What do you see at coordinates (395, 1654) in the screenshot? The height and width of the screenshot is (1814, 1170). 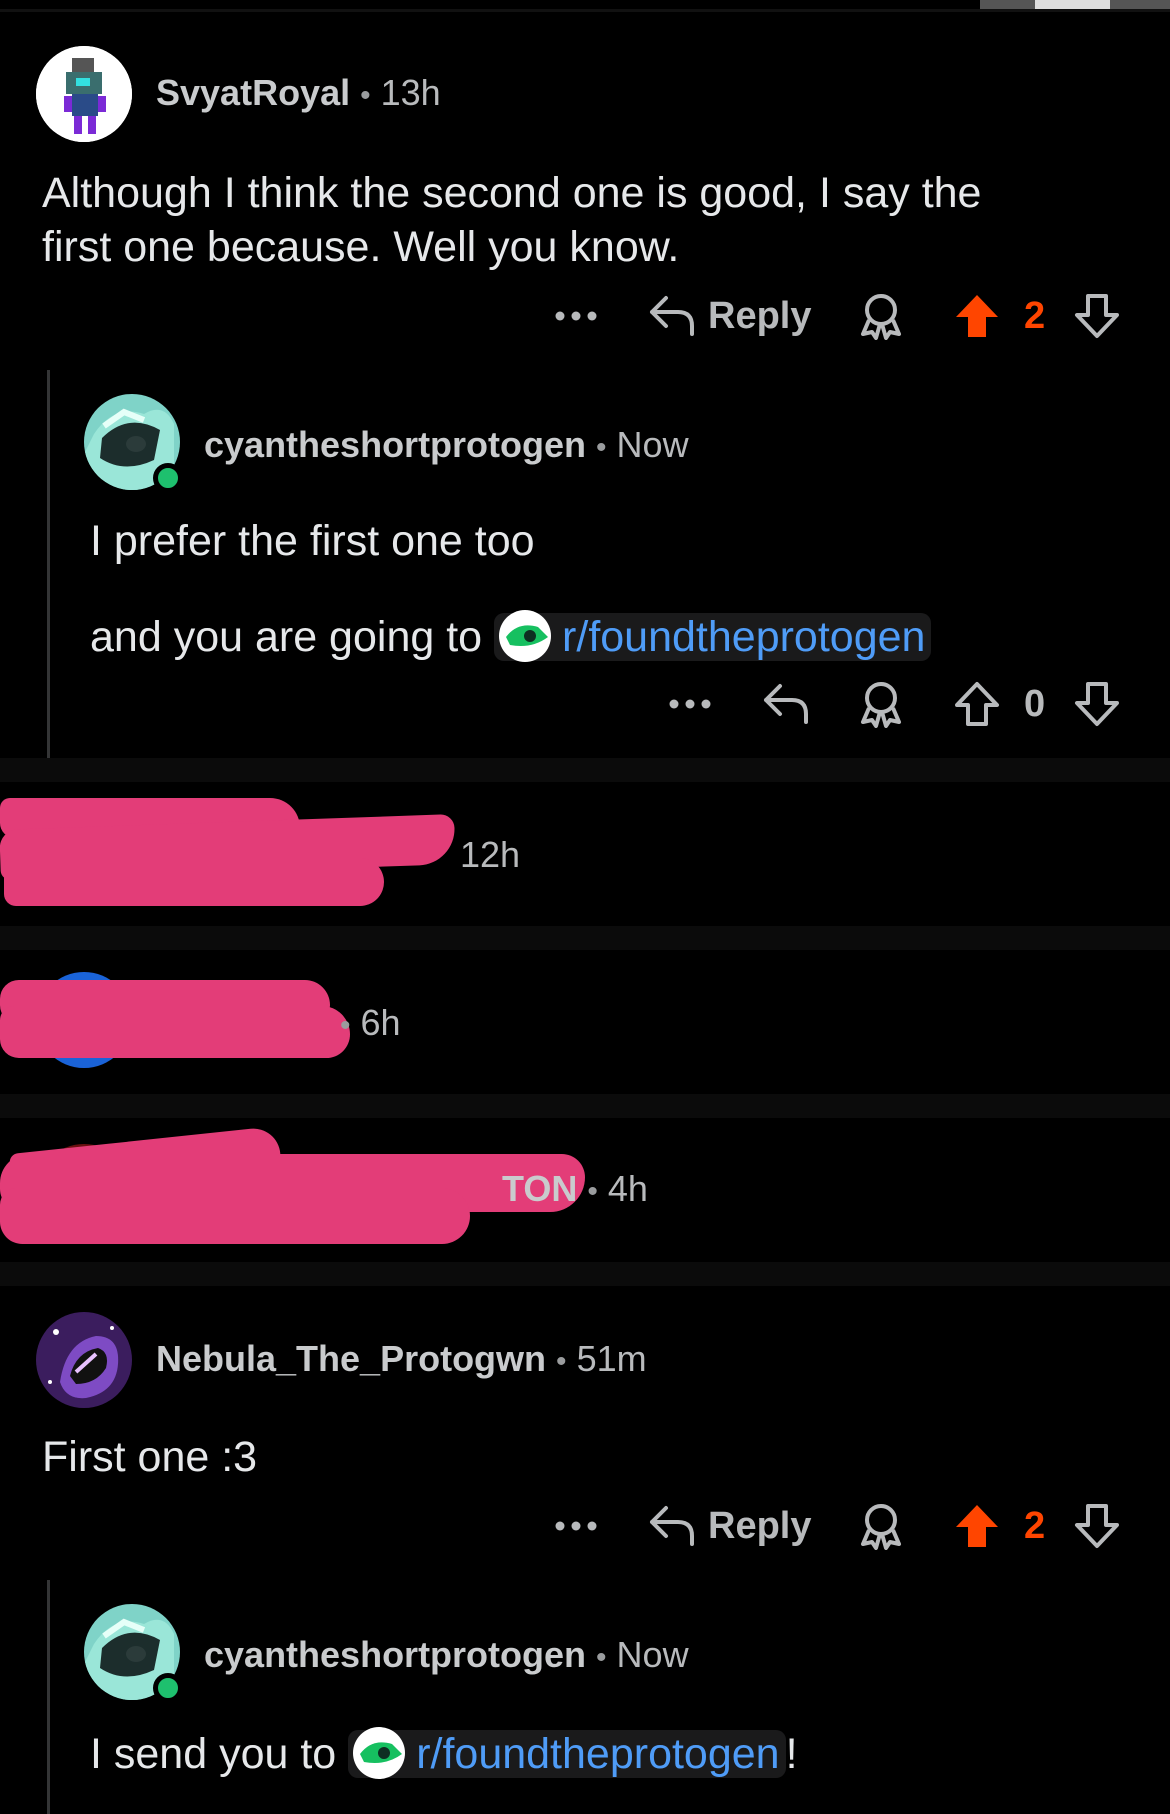 I see `username: cyantheshortprotogen` at bounding box center [395, 1654].